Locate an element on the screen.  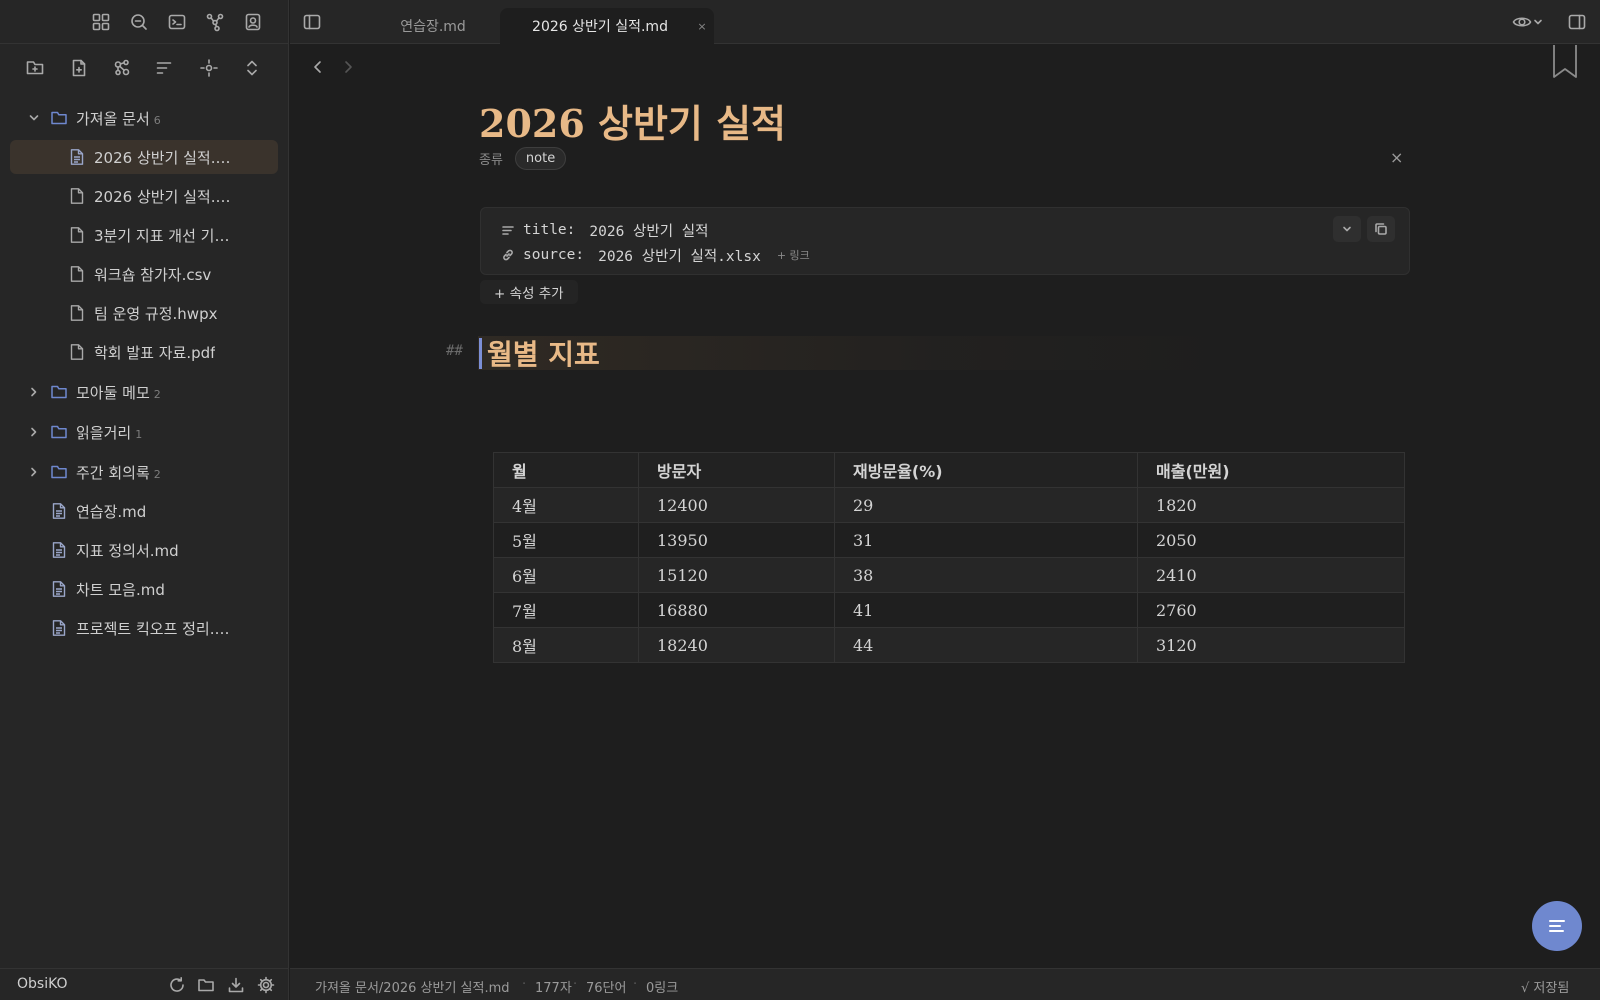
file-item: 프로젝트 킥오프 정리.md is located at coordinates (145, 628).